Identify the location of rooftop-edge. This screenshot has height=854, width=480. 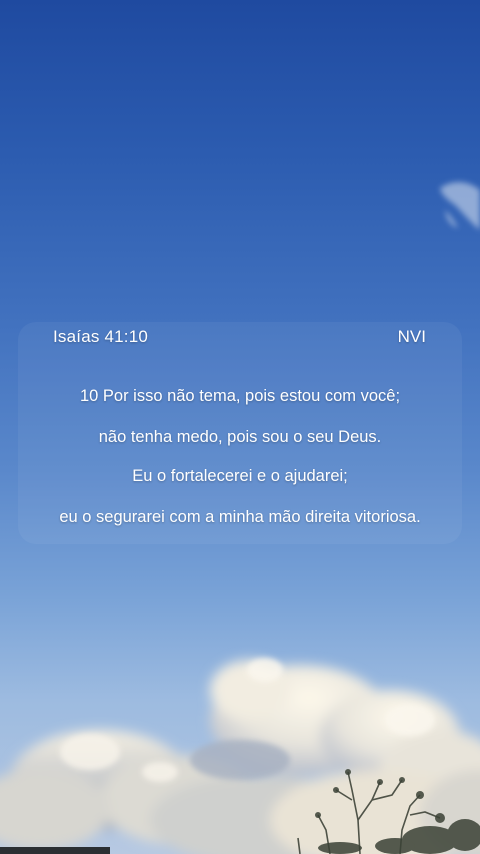
(55, 850).